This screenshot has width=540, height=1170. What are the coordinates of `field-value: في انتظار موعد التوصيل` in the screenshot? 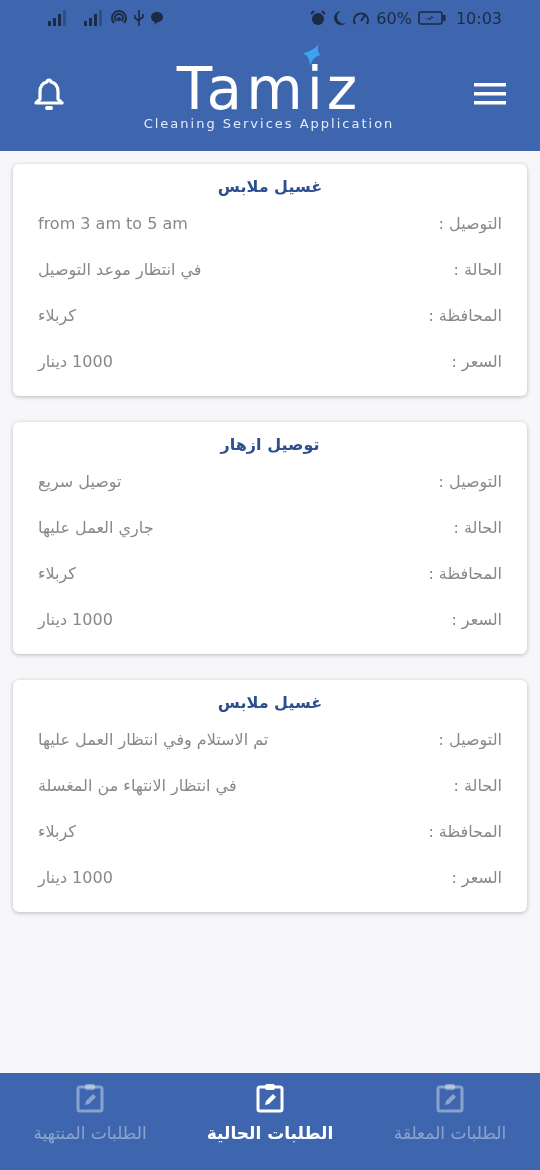 It's located at (120, 269).